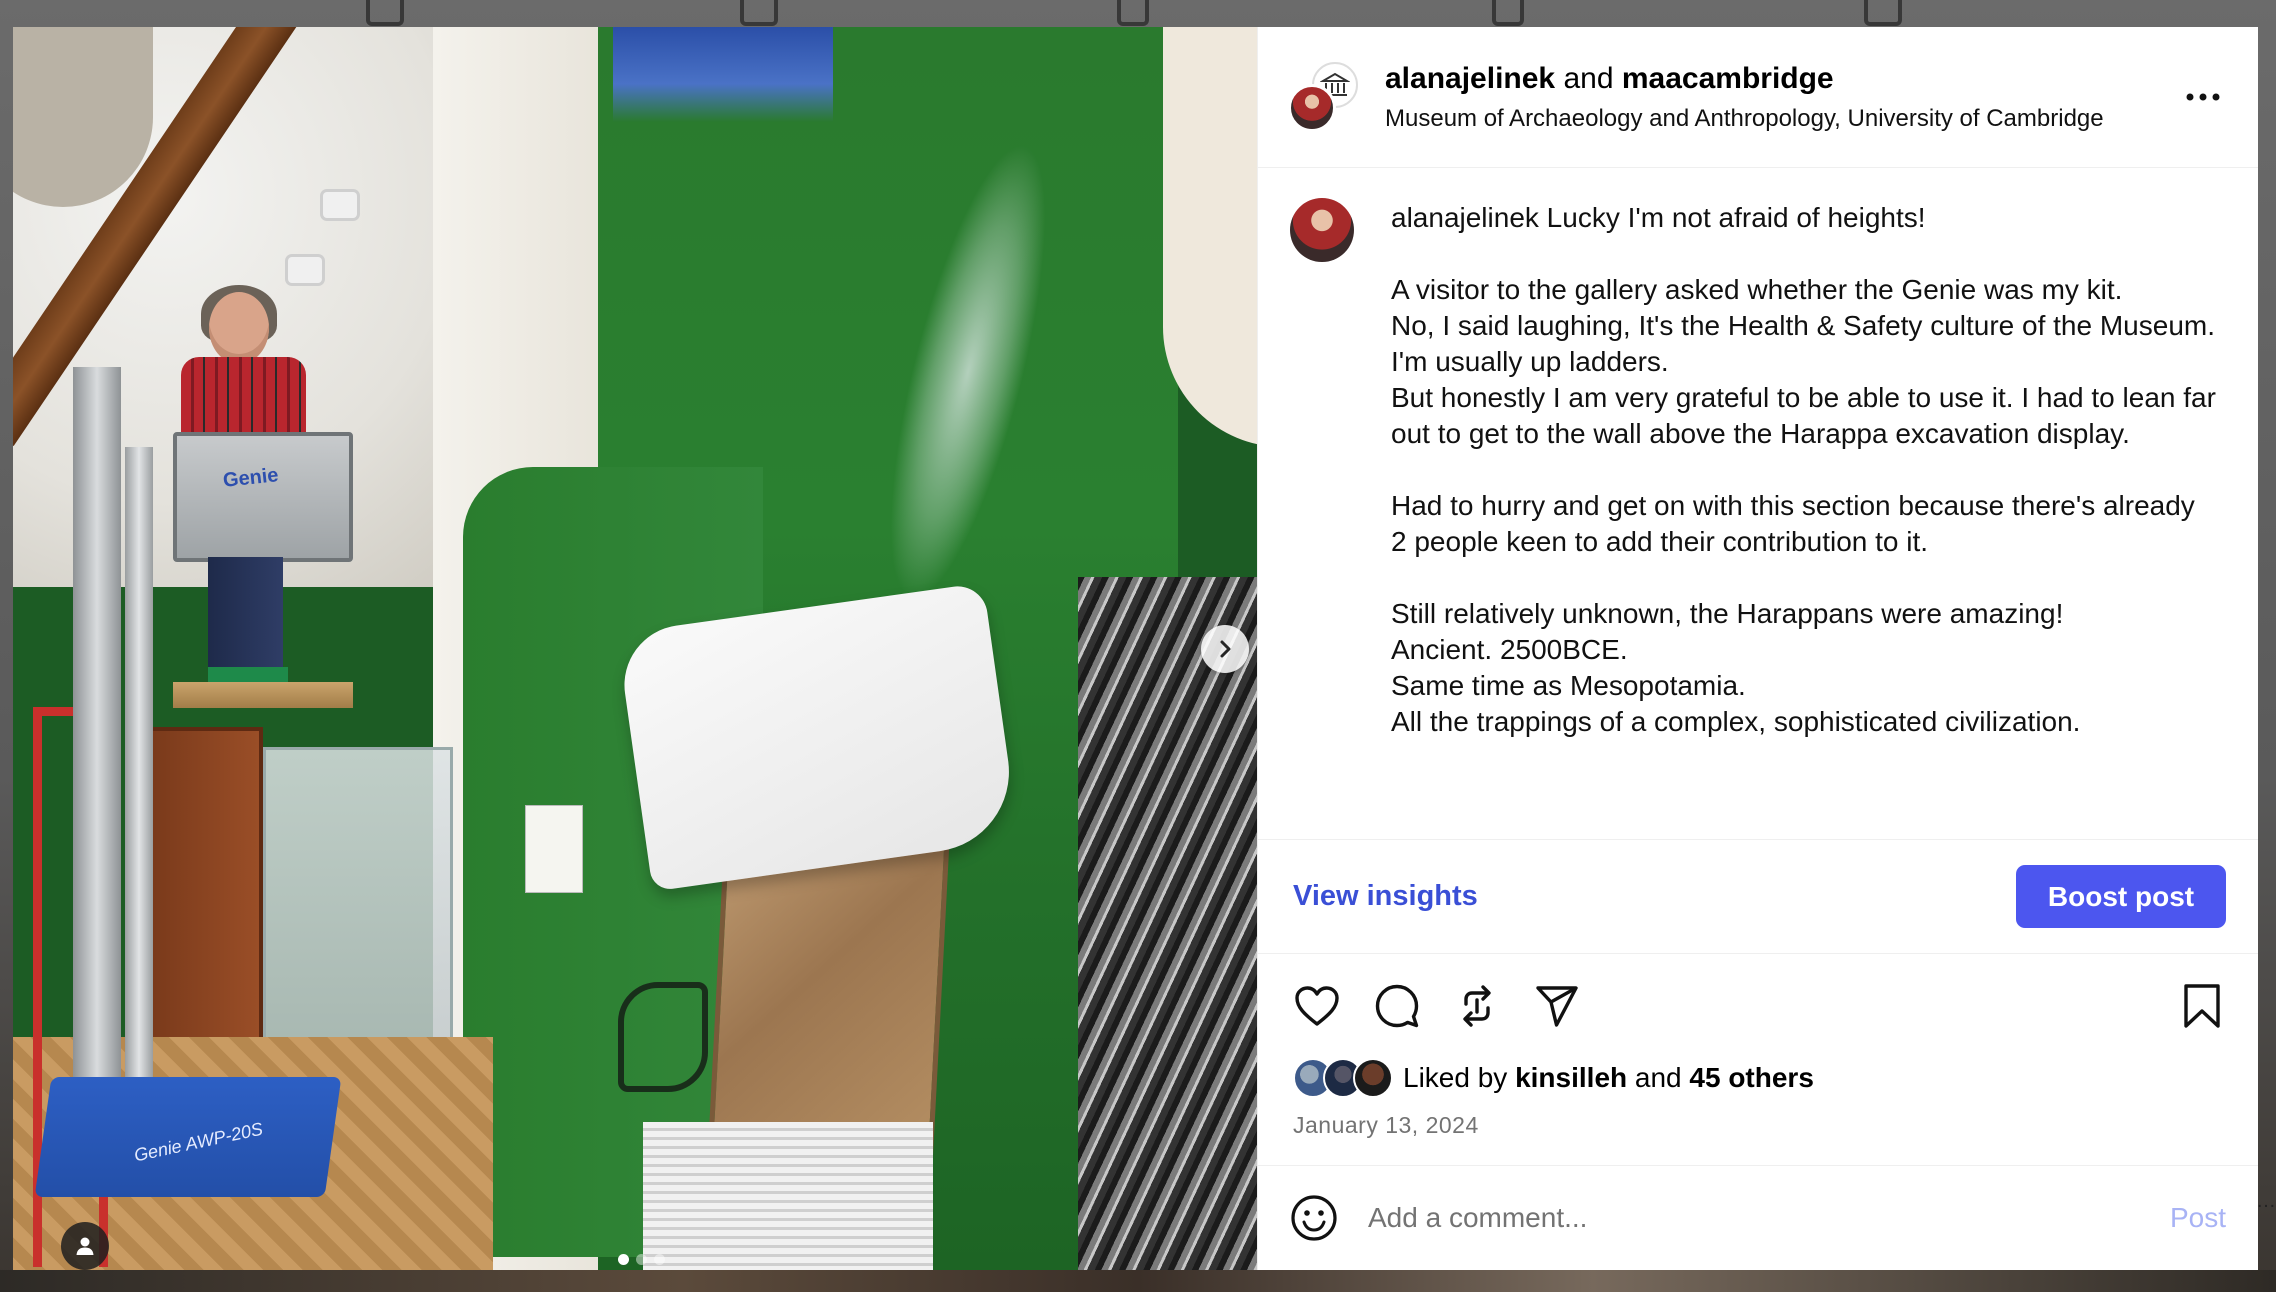  I want to click on liker-avatar, so click(1373, 1078).